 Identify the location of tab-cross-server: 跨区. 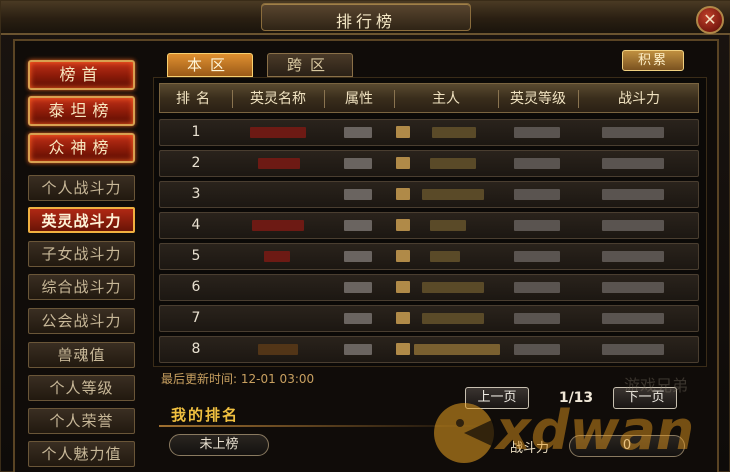
(310, 65).